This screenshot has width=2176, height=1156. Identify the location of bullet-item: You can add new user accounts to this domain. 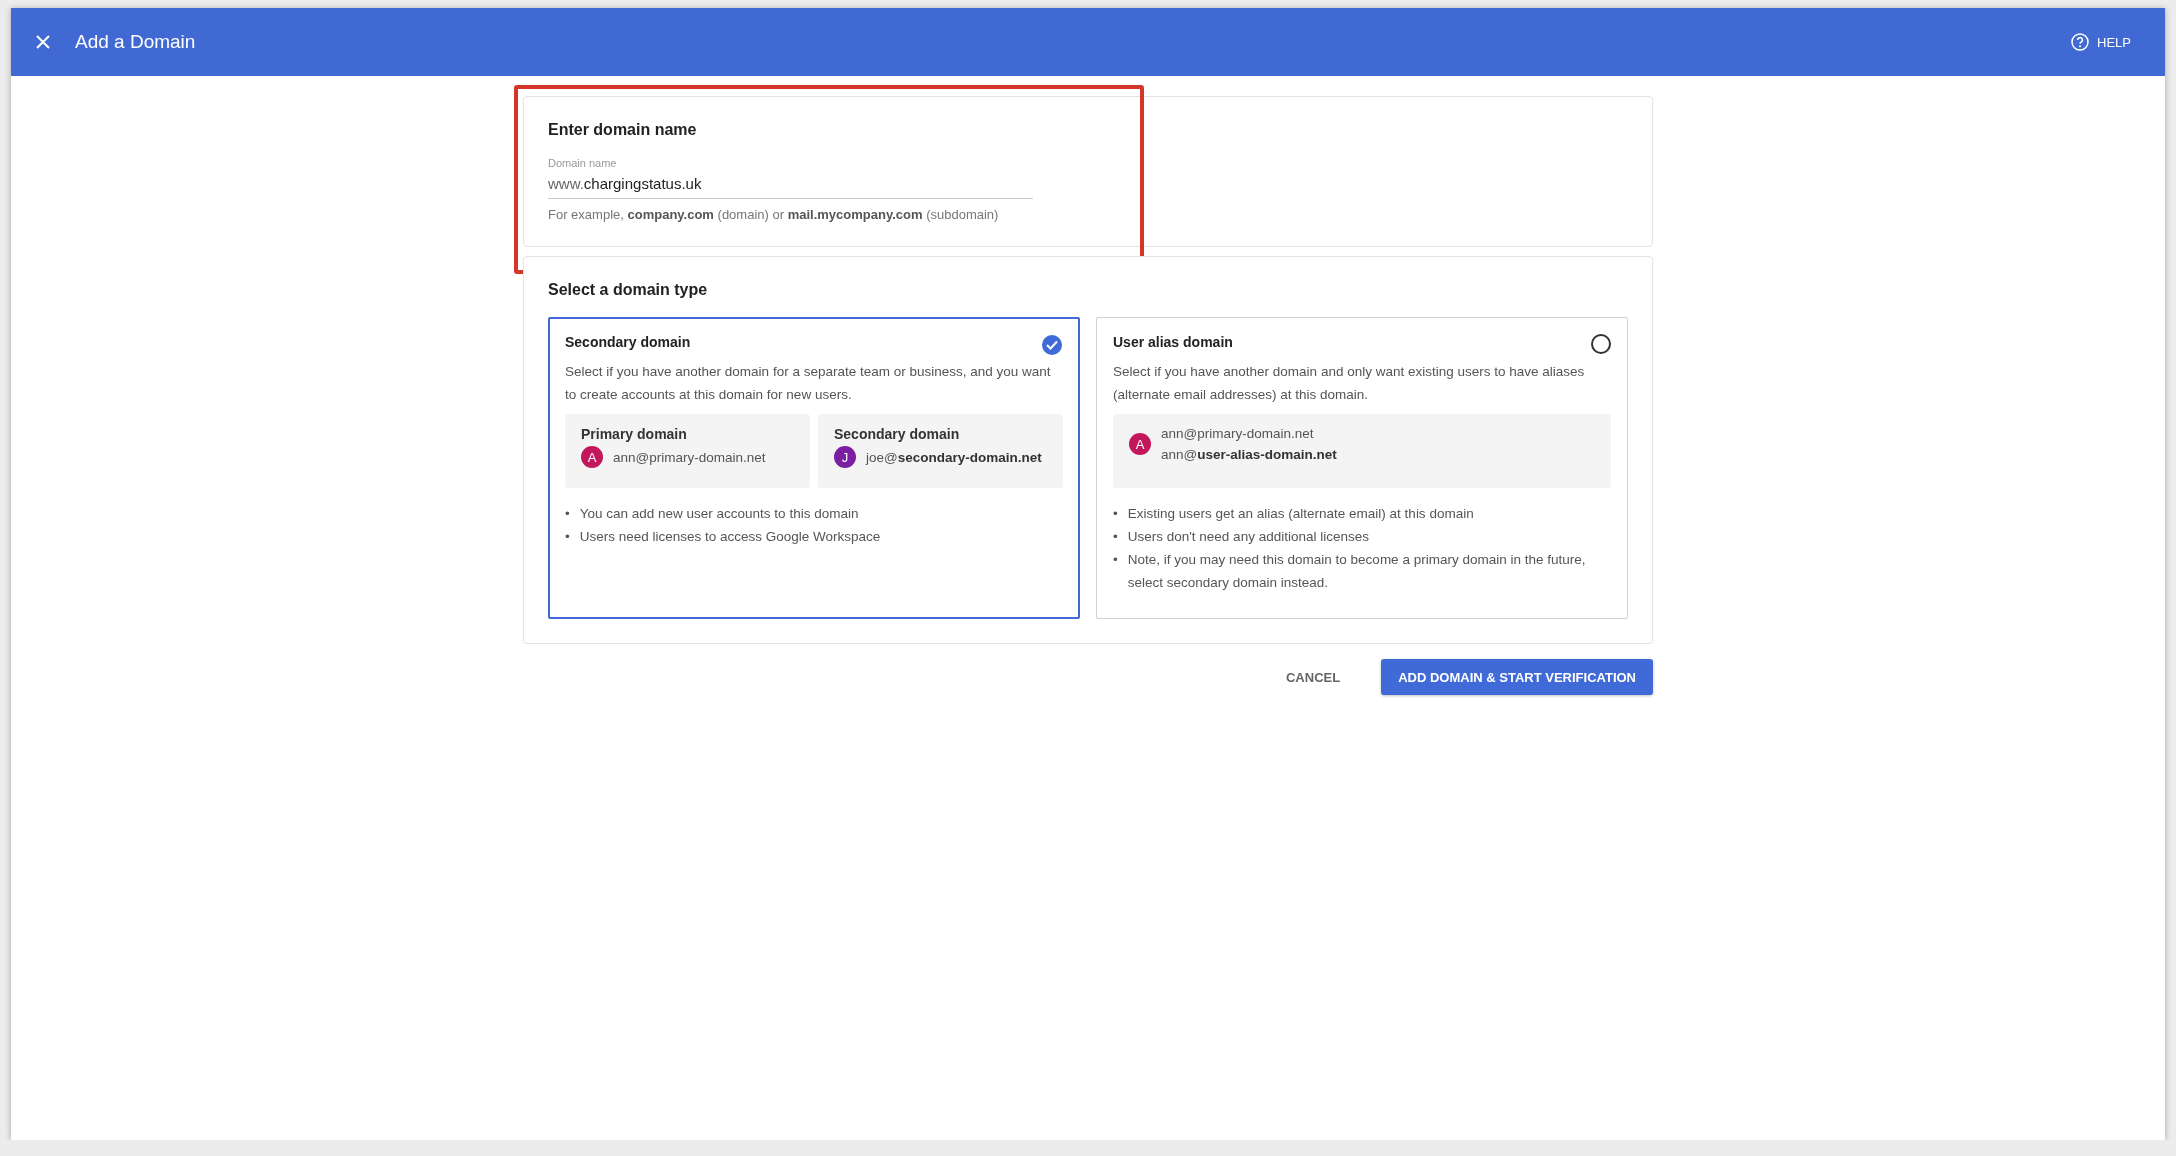
(719, 514).